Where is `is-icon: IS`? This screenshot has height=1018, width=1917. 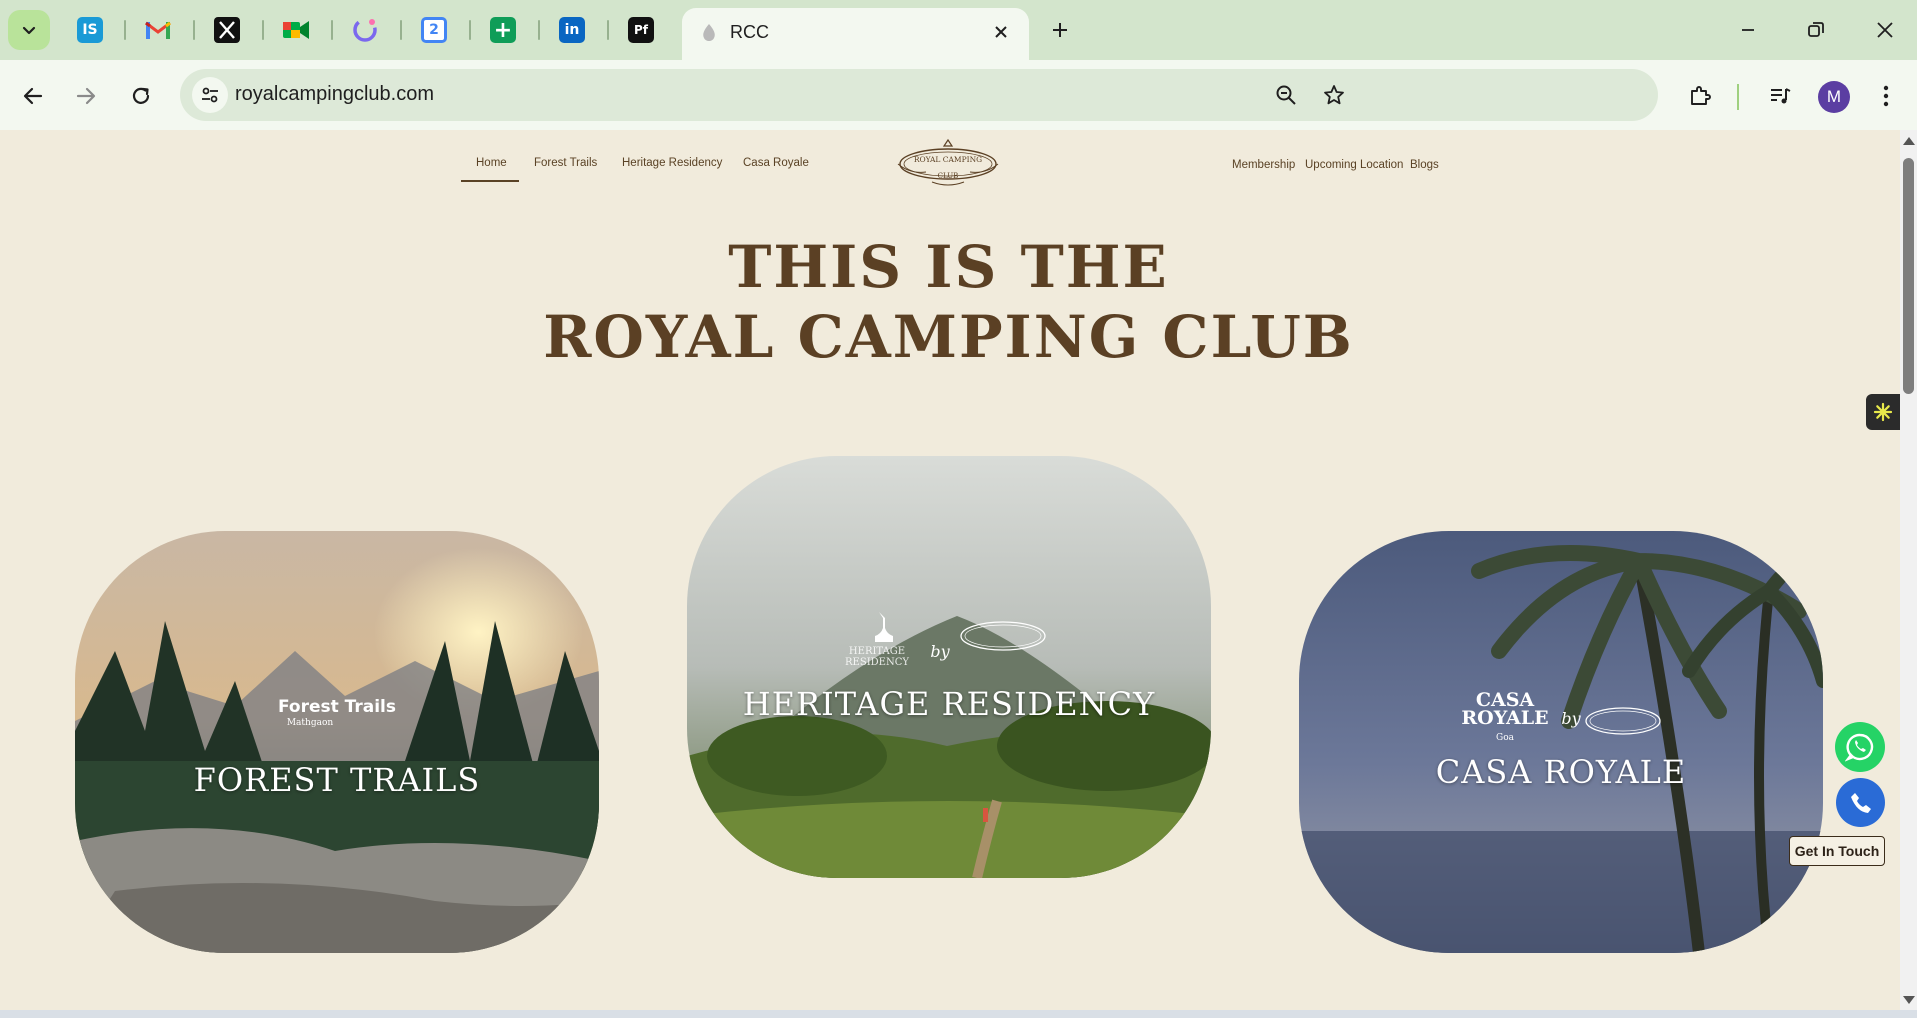 is-icon: IS is located at coordinates (90, 30).